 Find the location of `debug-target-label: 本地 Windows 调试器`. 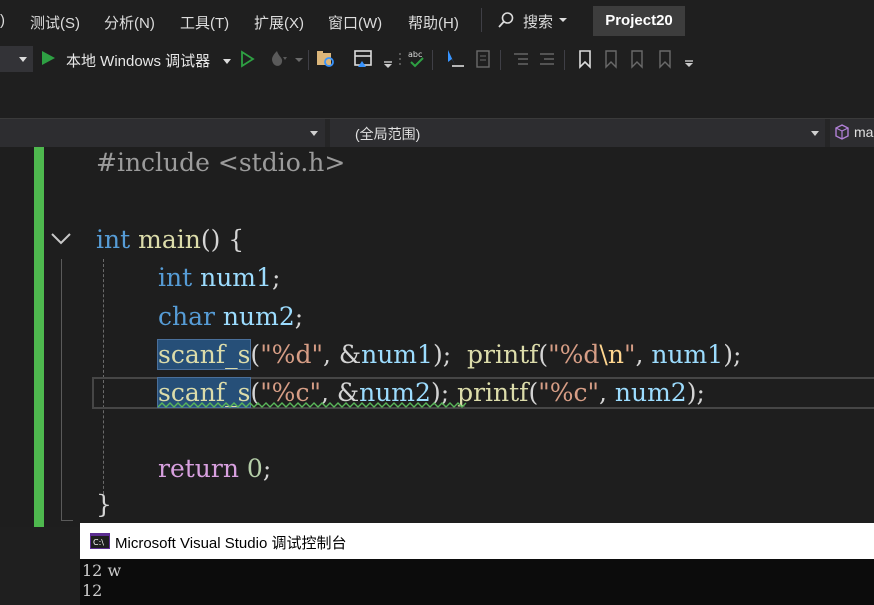

debug-target-label: 本地 Windows 调试器 is located at coordinates (138, 61).